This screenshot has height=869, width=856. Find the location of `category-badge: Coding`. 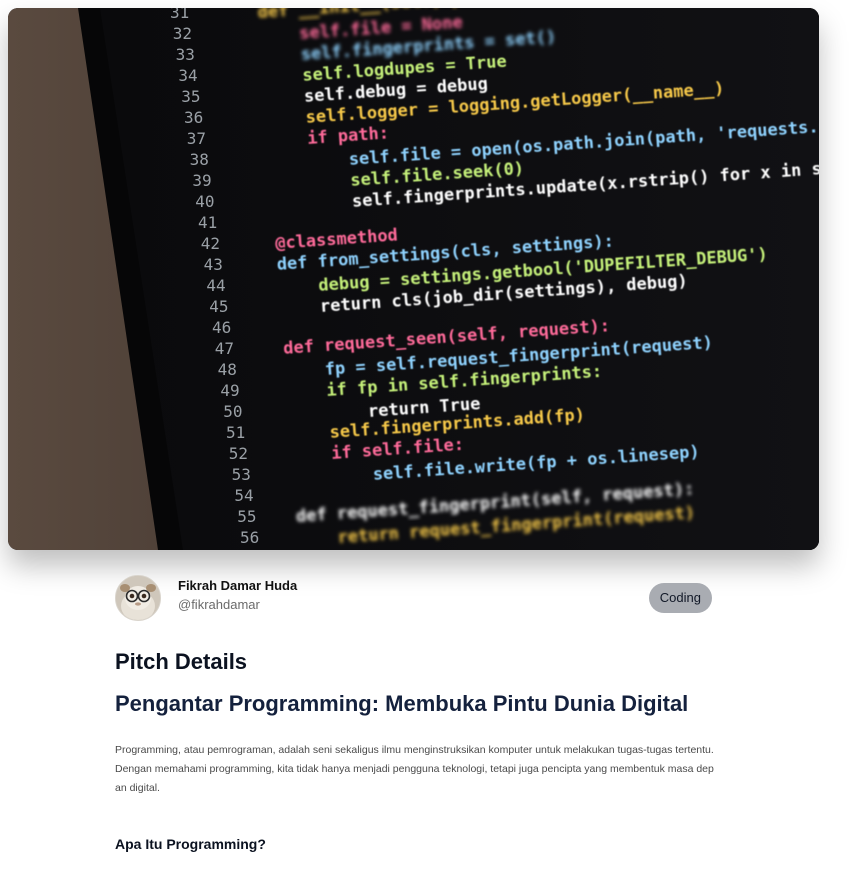

category-badge: Coding is located at coordinates (680, 598).